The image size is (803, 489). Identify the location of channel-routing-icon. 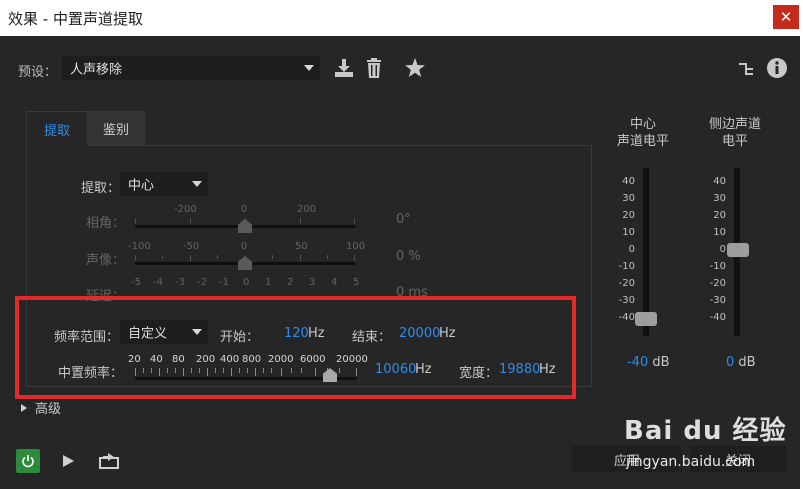
(747, 69).